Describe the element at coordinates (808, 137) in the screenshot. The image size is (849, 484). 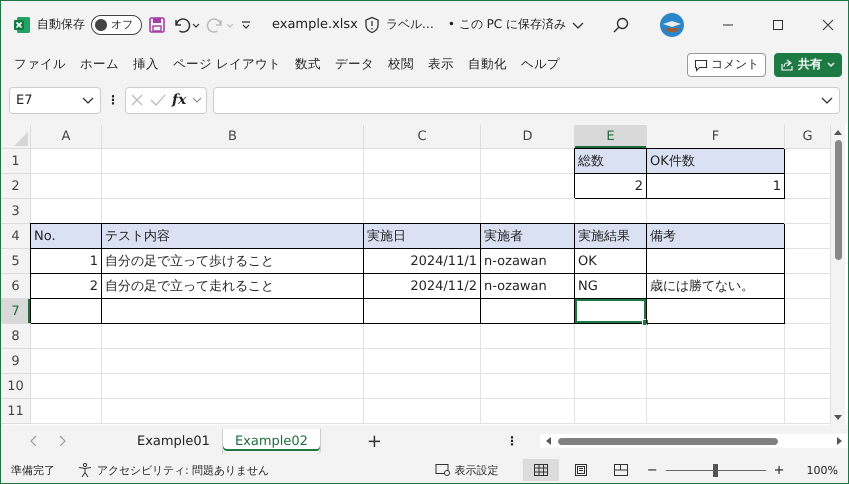
I see `column-header: G` at that location.